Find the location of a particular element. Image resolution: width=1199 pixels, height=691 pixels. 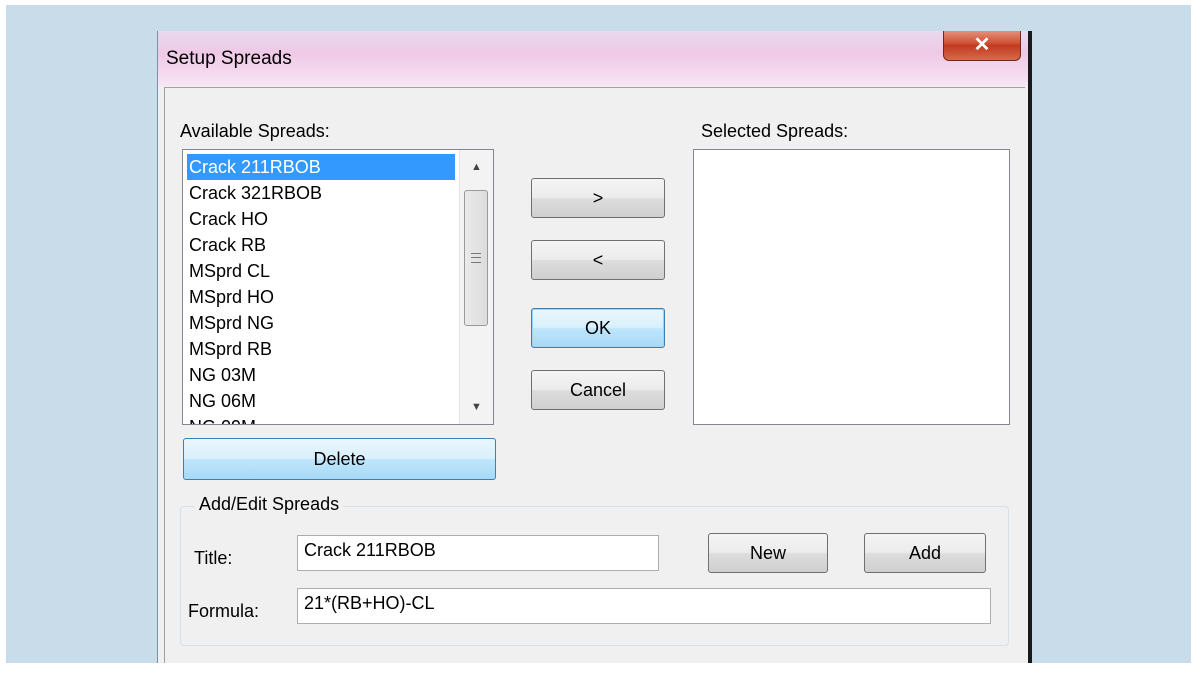

list-item: NG 06M is located at coordinates (321, 401).